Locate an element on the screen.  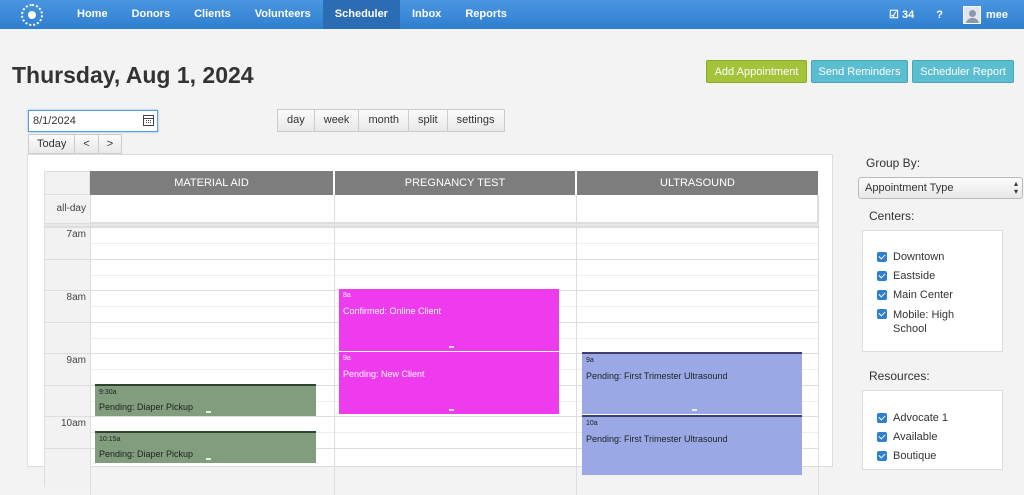
hour-label-10am: 10am is located at coordinates (73, 423).